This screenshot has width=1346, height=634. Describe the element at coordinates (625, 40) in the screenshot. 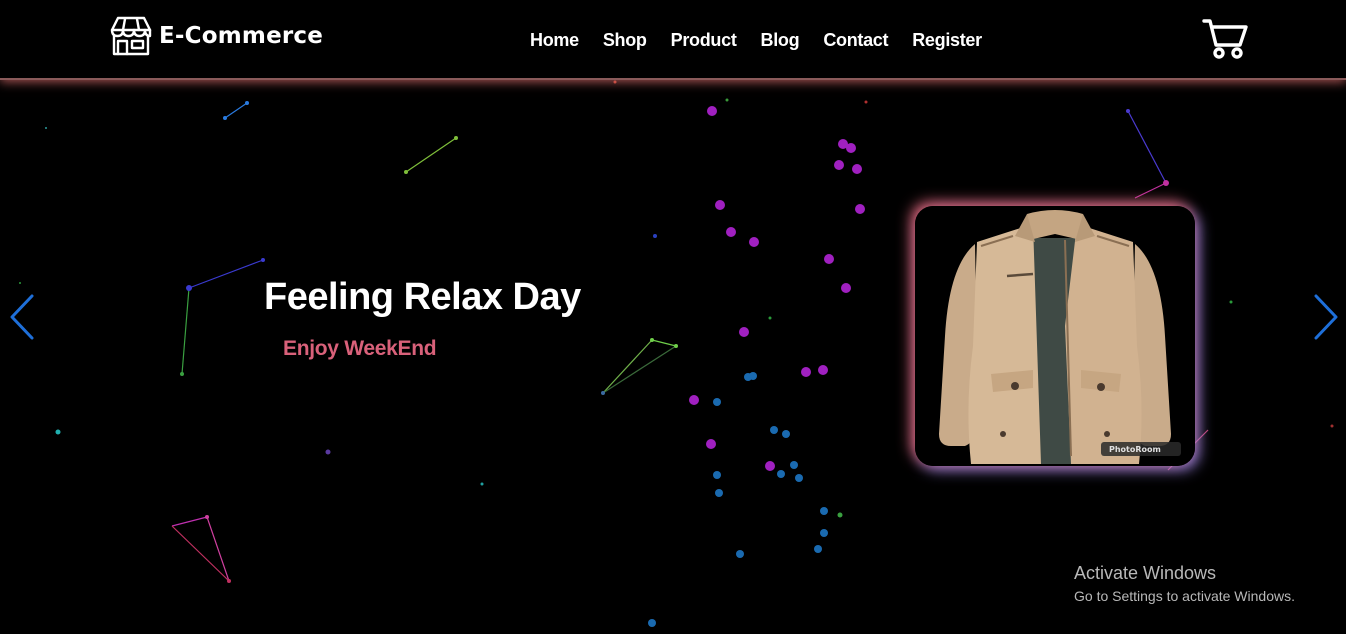

I see `nav-link-shop: Shop` at that location.